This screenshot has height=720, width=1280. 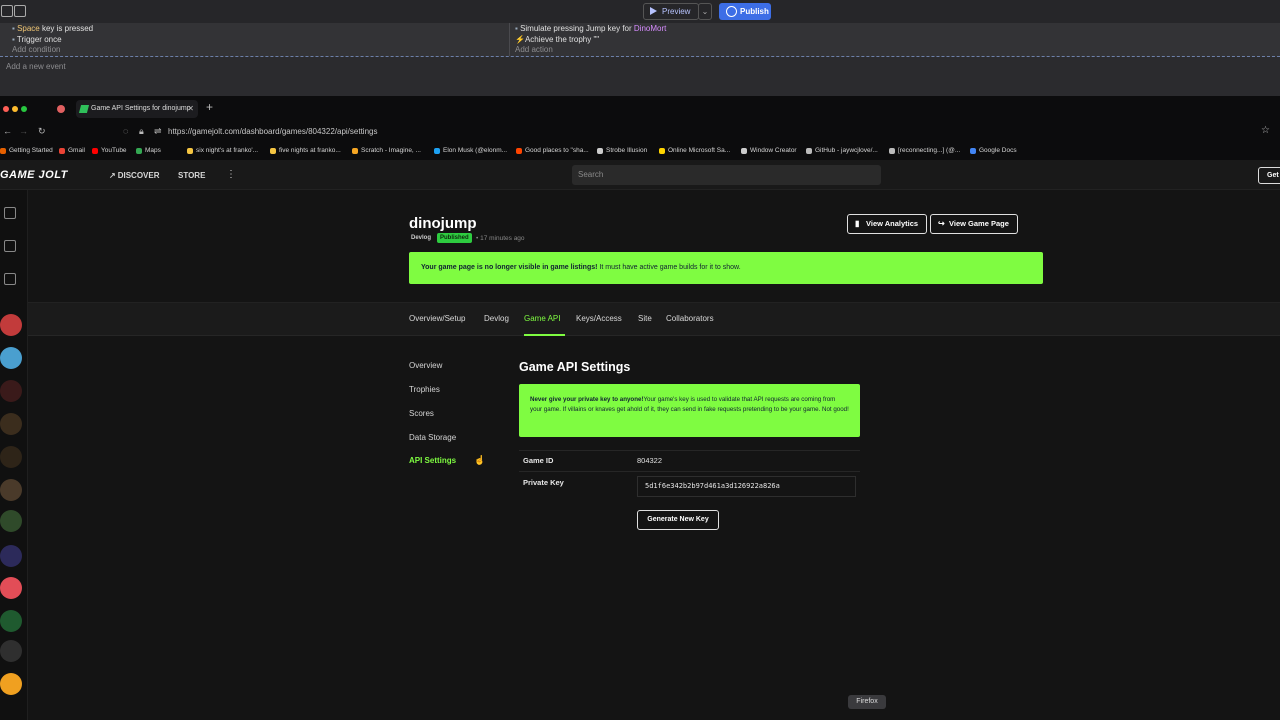 What do you see at coordinates (650, 460) in the screenshot?
I see `game-id-value: 804322` at bounding box center [650, 460].